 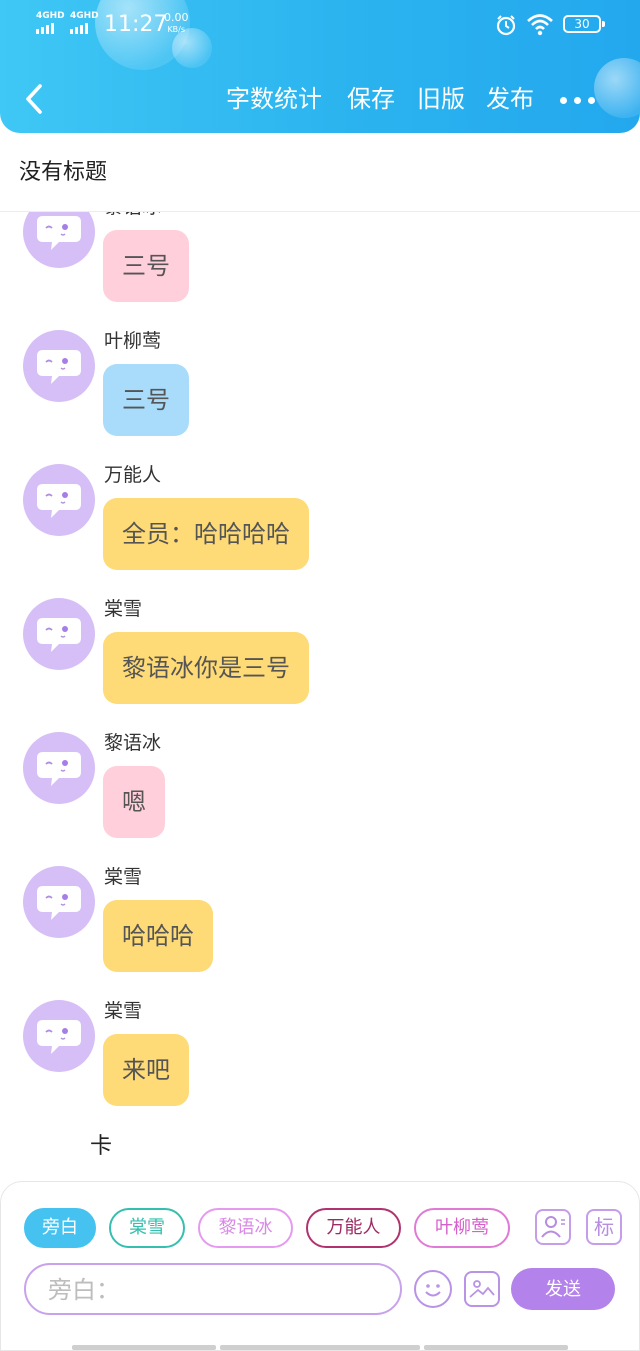 I want to click on alarm-icon, so click(x=506, y=25).